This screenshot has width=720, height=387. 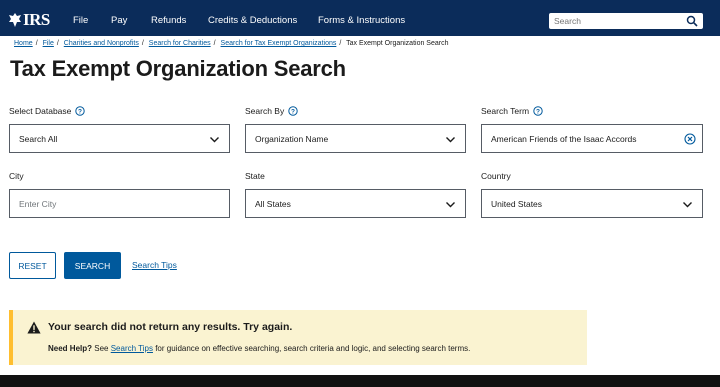 I want to click on nav-item-pay: Pay, so click(x=119, y=20).